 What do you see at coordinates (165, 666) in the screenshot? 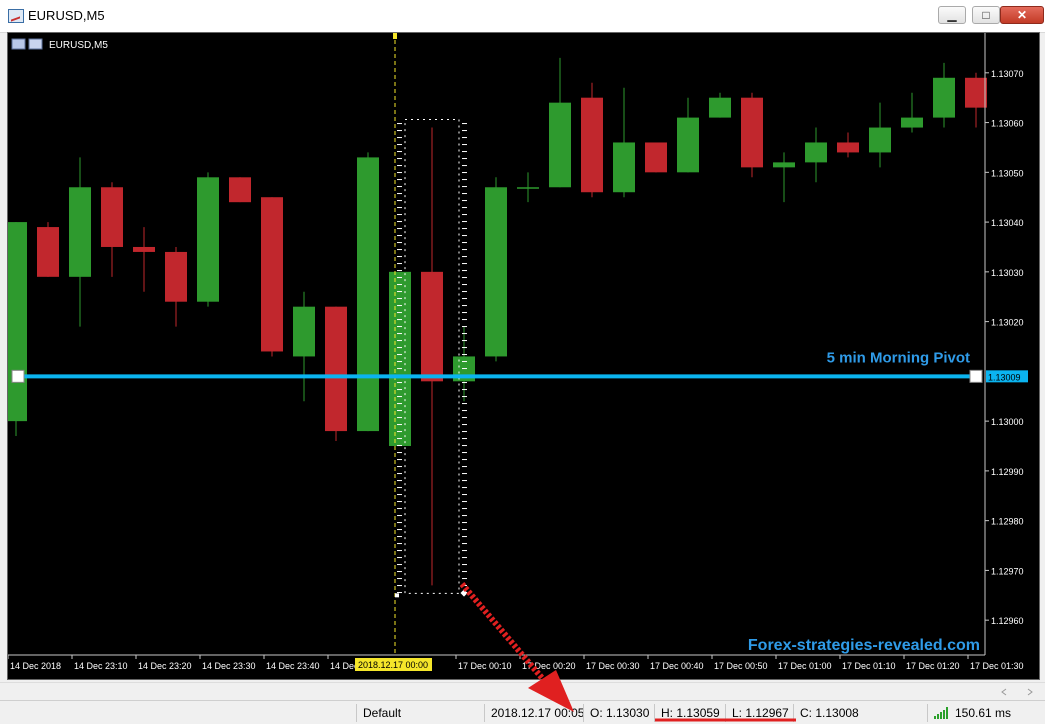
I see `time-tick-label: 14 Dec 23:20` at bounding box center [165, 666].